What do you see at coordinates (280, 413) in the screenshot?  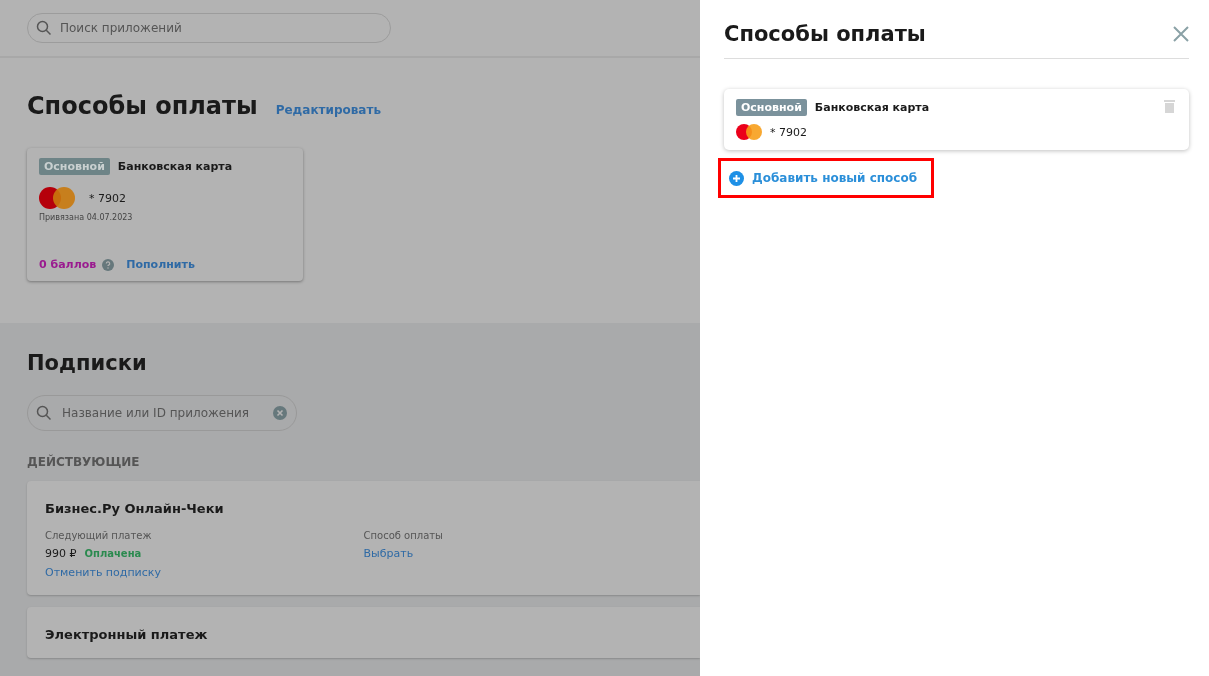 I see `clear-icon` at bounding box center [280, 413].